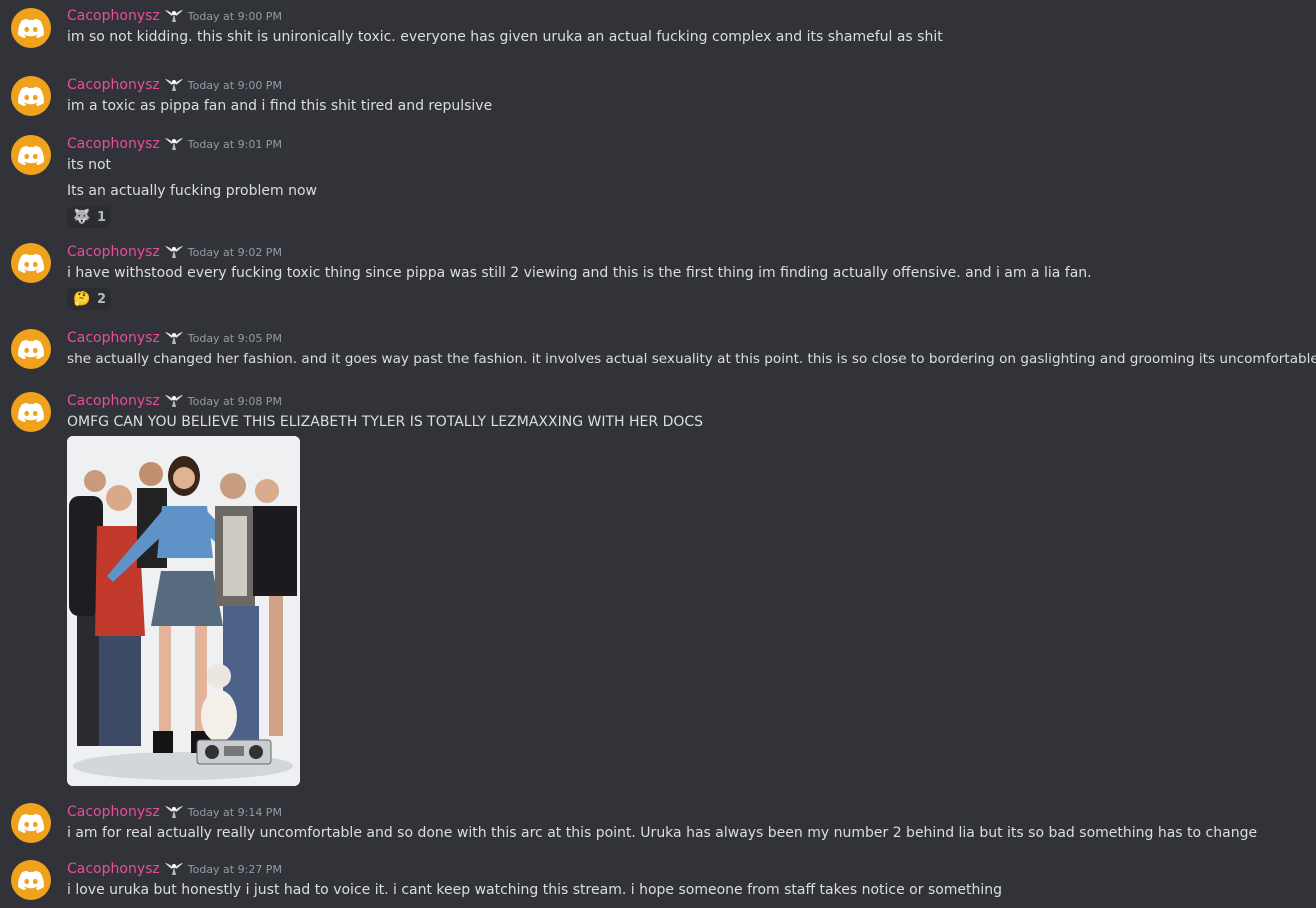 This screenshot has height=908, width=1316. I want to click on message-header: Cacophonysz Today at 9:01 PM, so click(174, 144).